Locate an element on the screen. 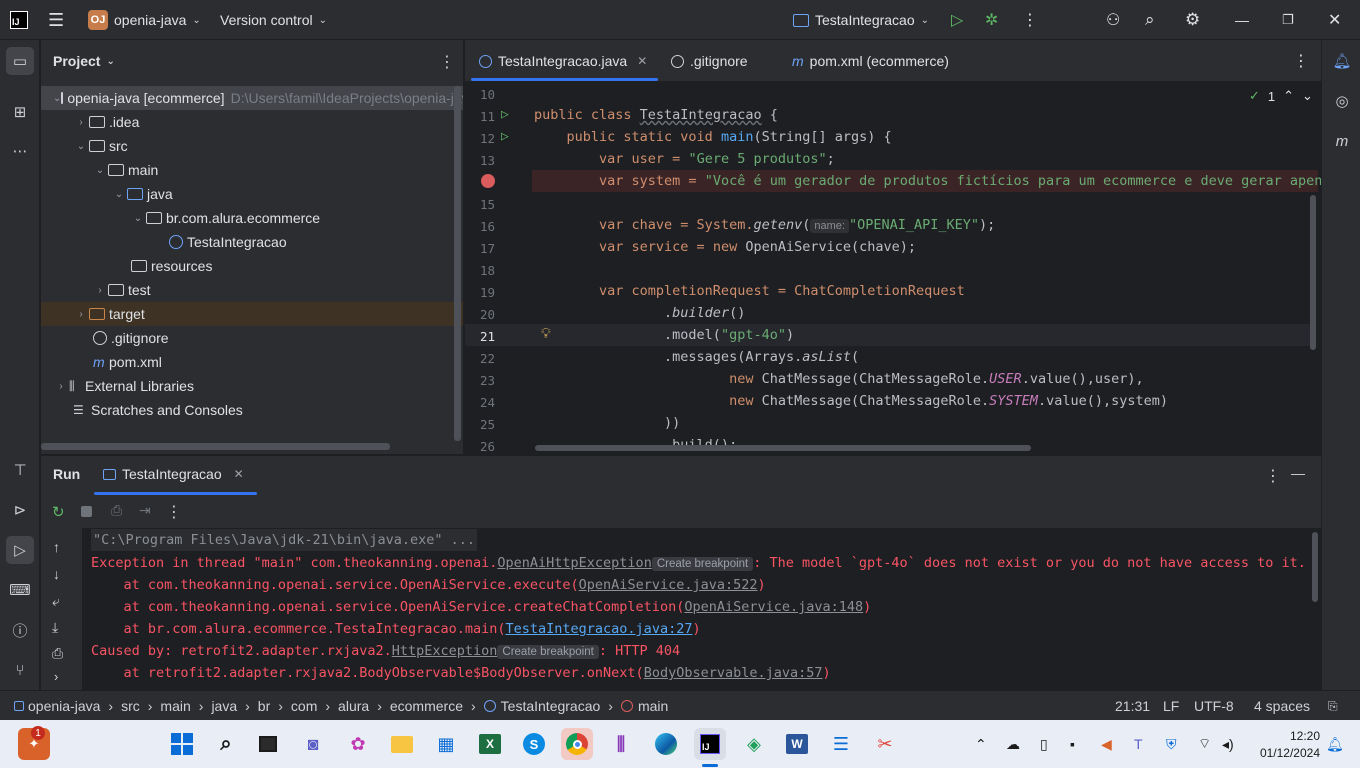 Image resolution: width=1360 pixels, height=768 pixels. ai-assistant-icon: ◎ is located at coordinates (1342, 101).